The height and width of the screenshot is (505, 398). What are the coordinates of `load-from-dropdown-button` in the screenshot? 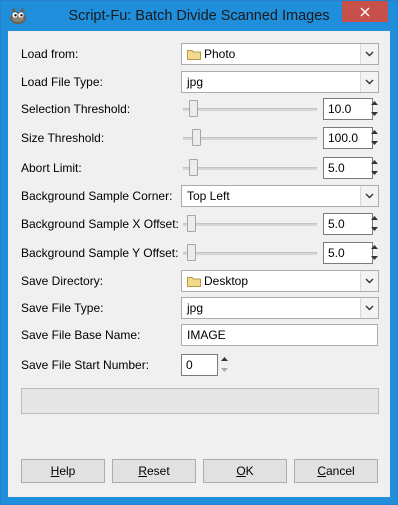 It's located at (369, 54).